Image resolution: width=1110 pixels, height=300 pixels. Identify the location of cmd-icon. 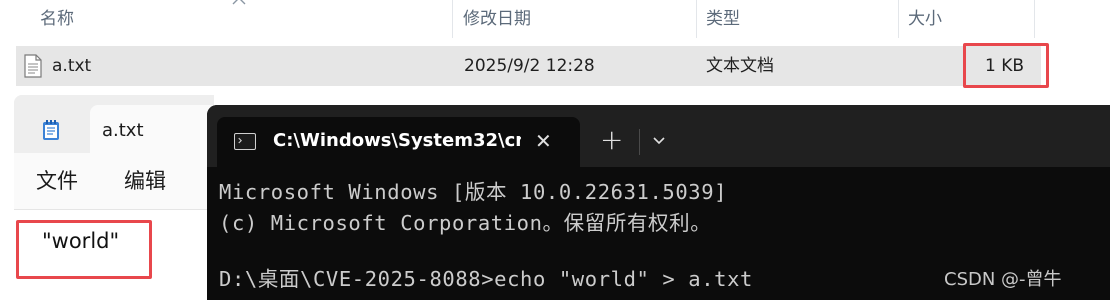
(245, 141).